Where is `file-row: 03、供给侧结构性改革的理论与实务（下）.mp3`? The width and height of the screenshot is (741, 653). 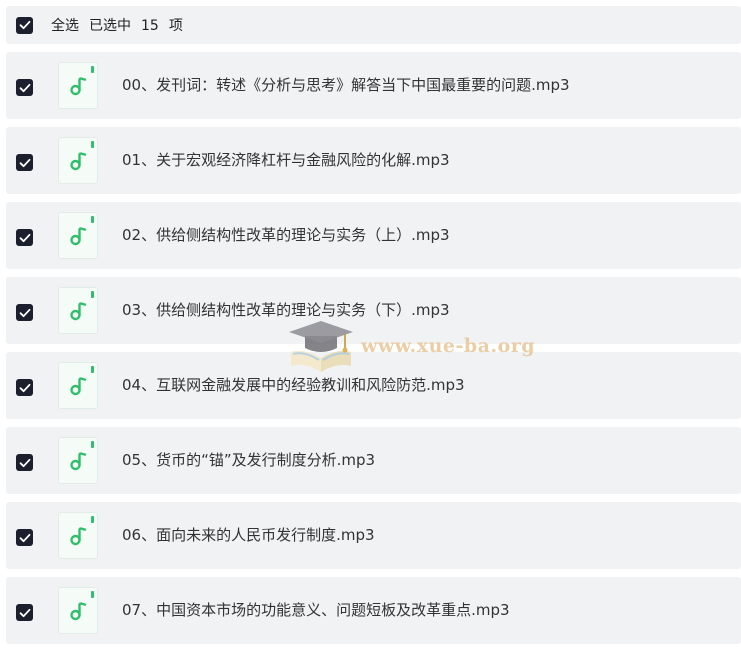
file-row: 03、供给侧结构性改革的理论与实务（下）.mp3 is located at coordinates (373, 310).